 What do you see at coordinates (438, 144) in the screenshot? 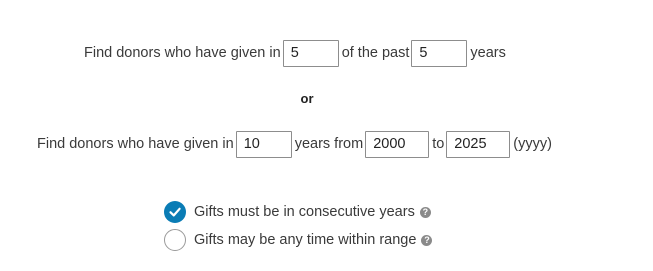
I see `to-label: to` at bounding box center [438, 144].